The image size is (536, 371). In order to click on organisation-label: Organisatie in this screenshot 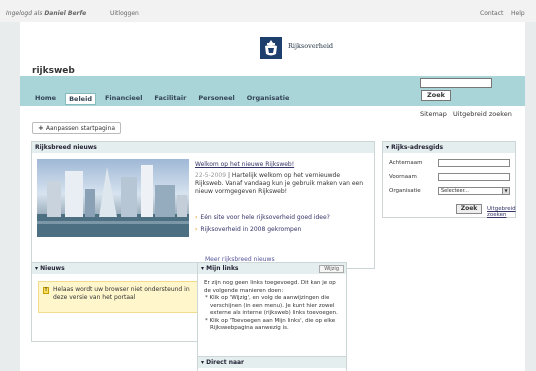, I will do `click(405, 191)`.